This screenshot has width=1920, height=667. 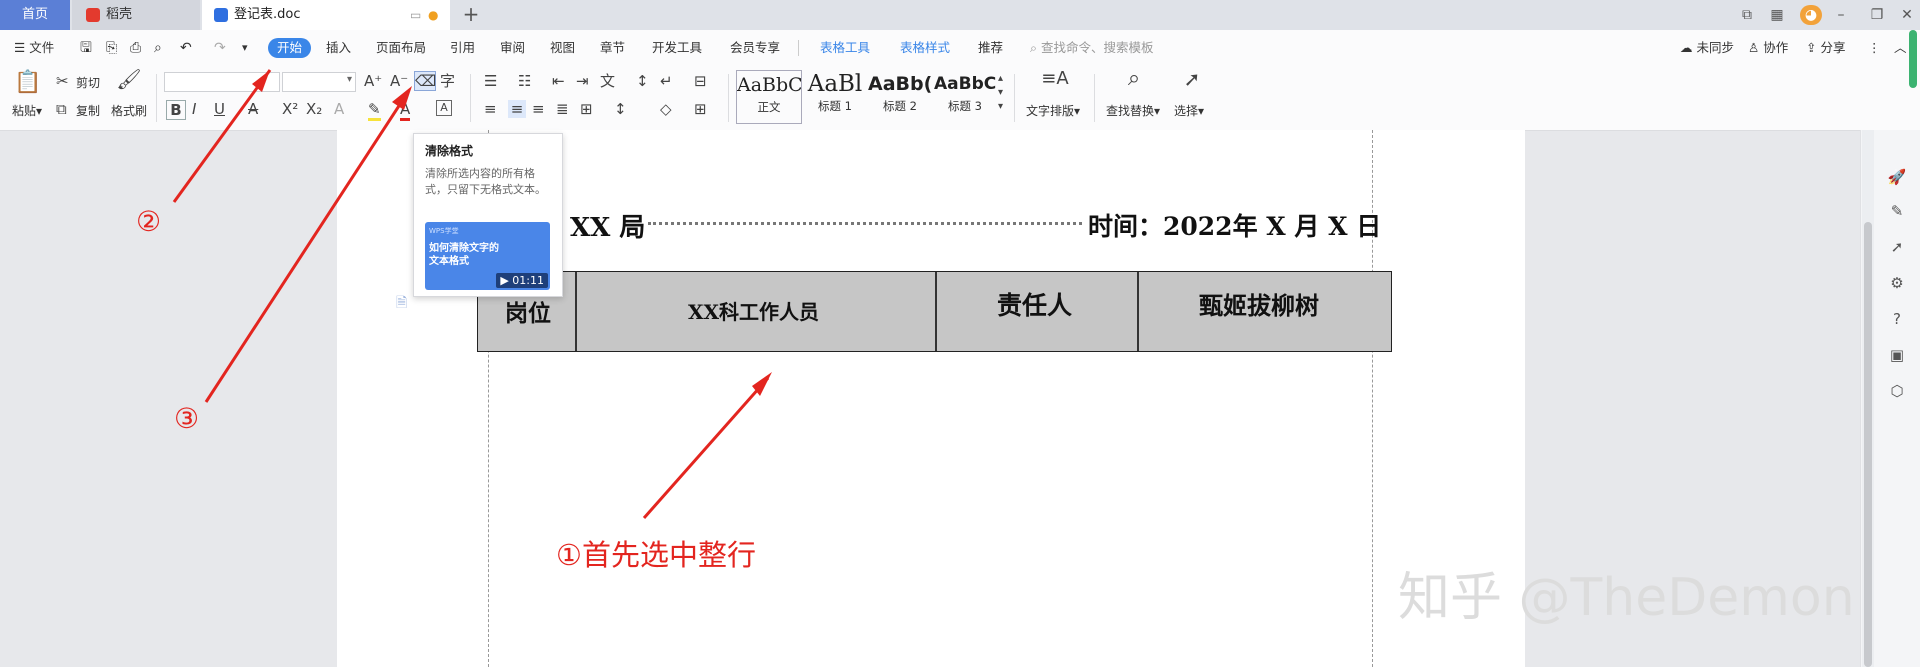 What do you see at coordinates (656, 555) in the screenshot?
I see `annotation-step1: ①首先选中整行` at bounding box center [656, 555].